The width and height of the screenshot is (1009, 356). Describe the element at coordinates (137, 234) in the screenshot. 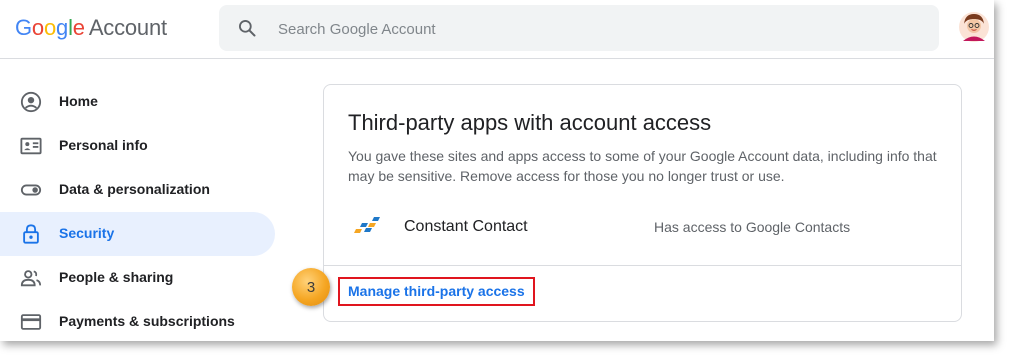

I see `sidebar-item-security: Security` at that location.